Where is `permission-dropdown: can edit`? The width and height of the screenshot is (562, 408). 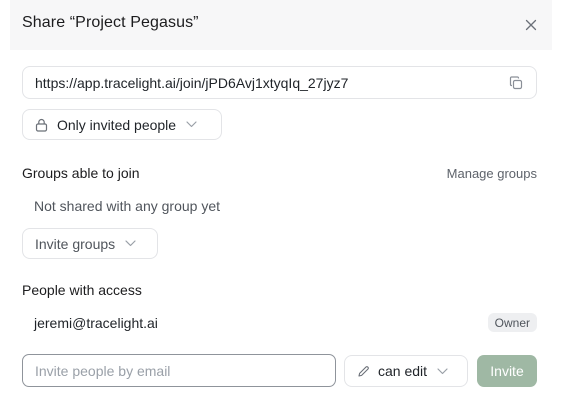 permission-dropdown: can edit is located at coordinates (406, 371).